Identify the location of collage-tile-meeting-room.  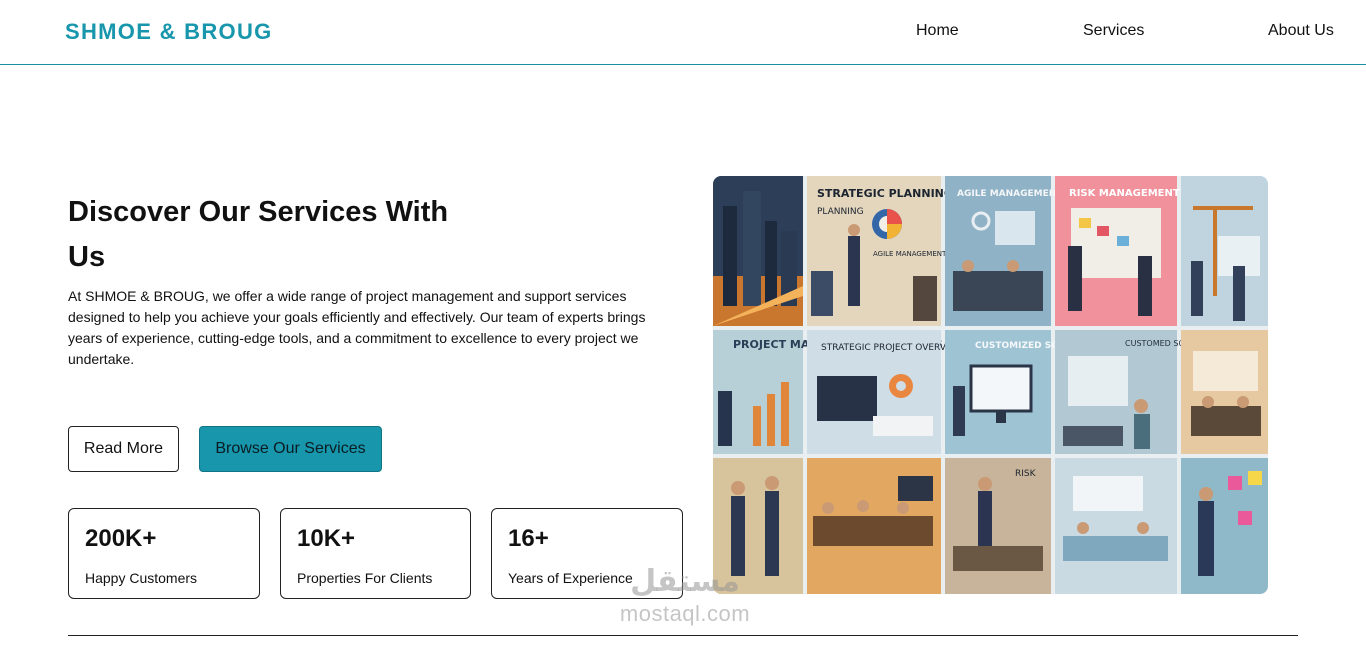
(1224, 392).